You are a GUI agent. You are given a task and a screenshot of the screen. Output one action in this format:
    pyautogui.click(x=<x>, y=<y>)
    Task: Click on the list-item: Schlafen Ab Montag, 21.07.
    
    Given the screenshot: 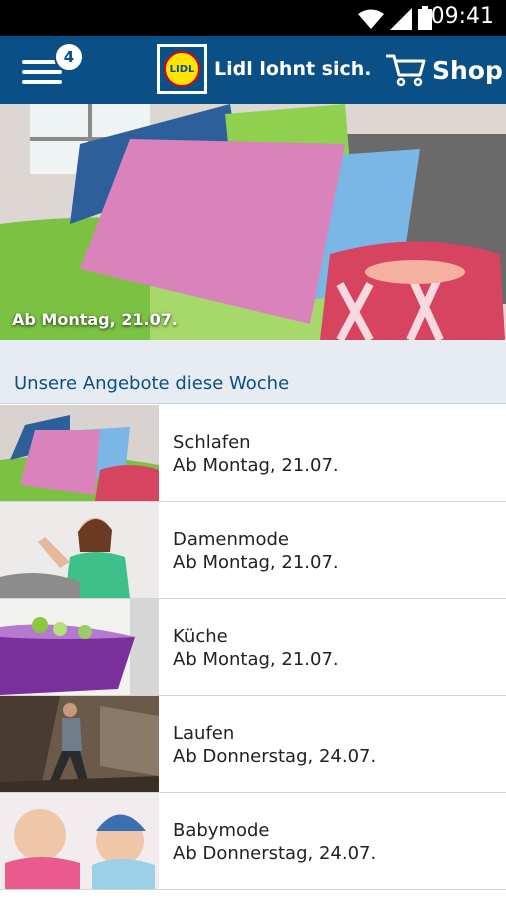 What is the action you would take?
    pyautogui.click(x=253, y=453)
    